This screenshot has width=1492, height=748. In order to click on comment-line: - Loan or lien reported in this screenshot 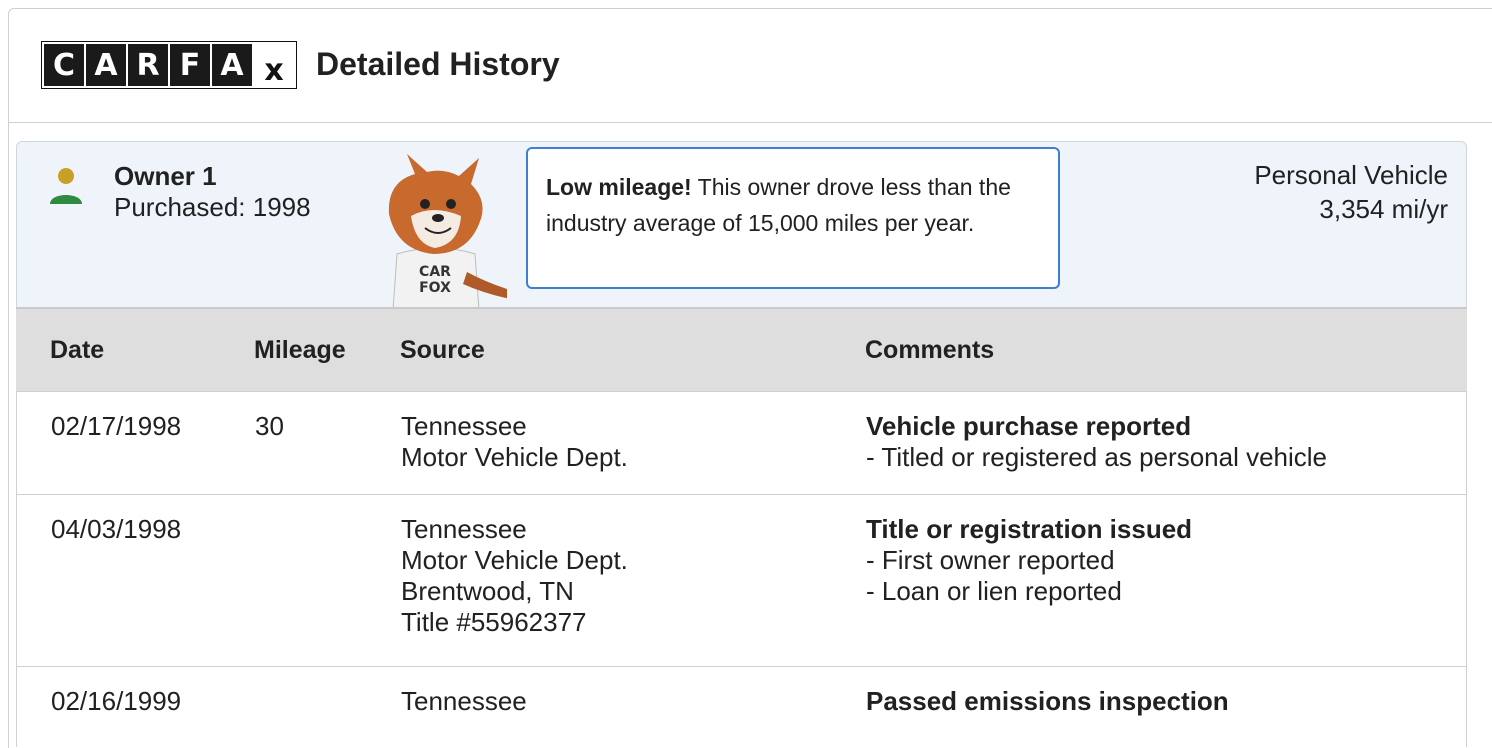, I will do `click(994, 591)`.